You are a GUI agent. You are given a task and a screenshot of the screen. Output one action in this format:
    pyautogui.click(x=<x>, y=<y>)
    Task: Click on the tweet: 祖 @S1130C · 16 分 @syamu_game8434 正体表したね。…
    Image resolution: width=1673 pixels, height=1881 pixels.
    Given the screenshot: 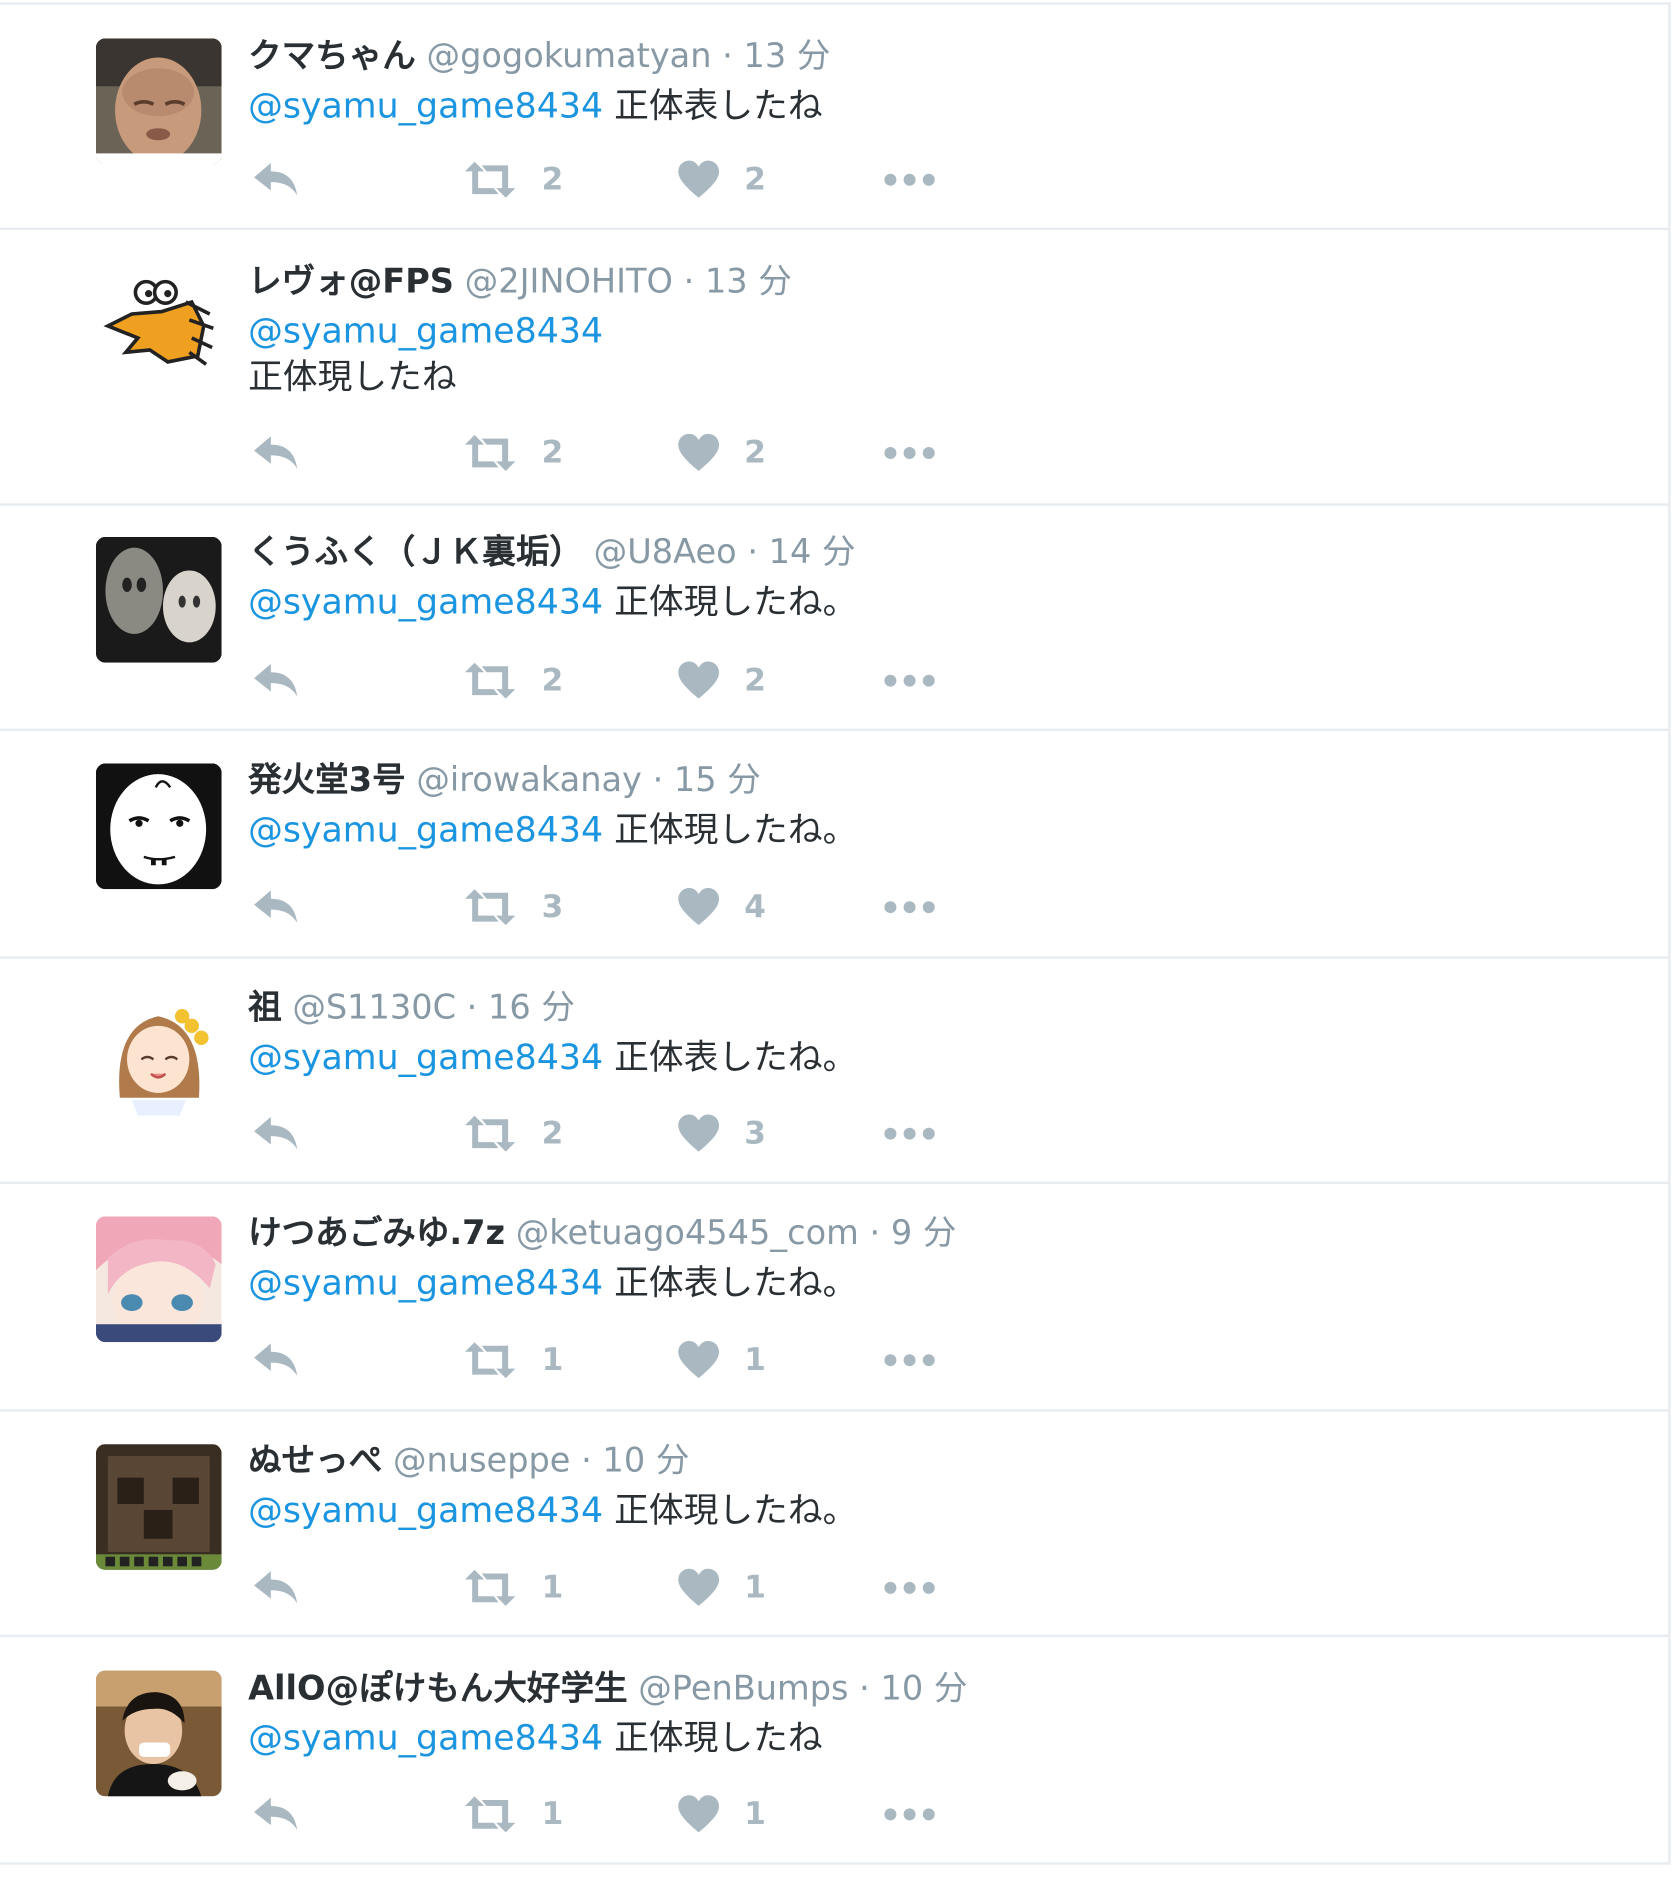 What is the action you would take?
    pyautogui.click(x=835, y=1070)
    